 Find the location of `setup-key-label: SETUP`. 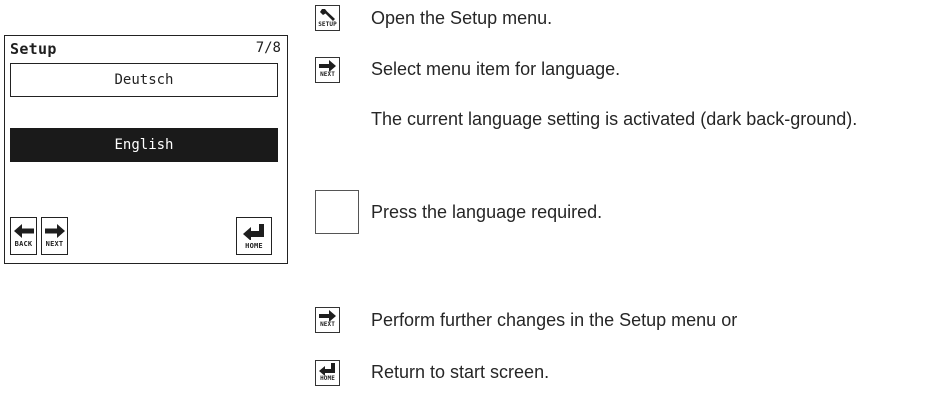

setup-key-label: SETUP is located at coordinates (327, 24).